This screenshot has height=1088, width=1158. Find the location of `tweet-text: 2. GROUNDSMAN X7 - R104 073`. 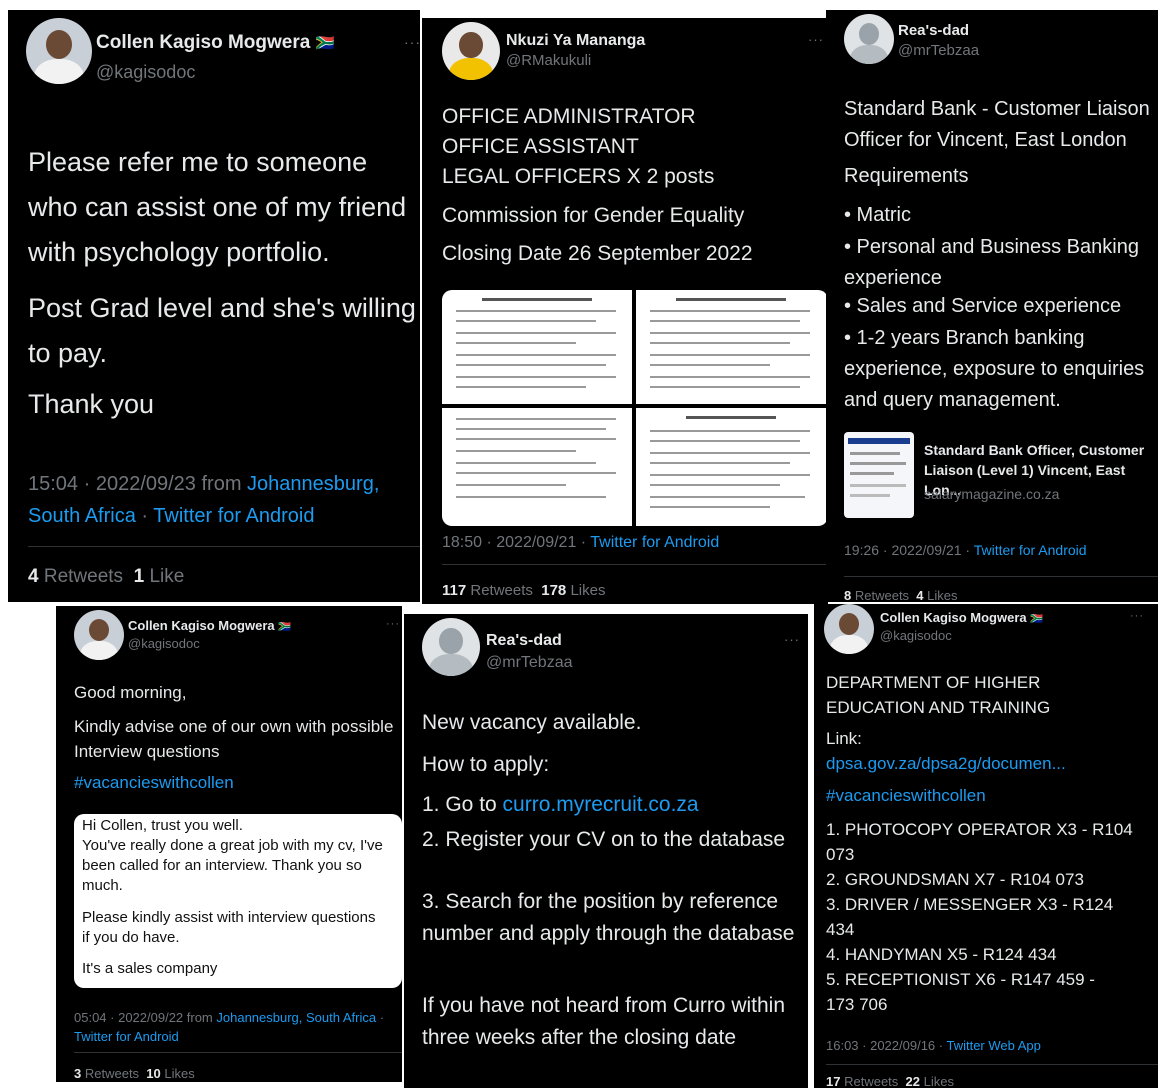

tweet-text: 2. GROUNDSMAN X7 - R104 073 is located at coordinates (955, 879).